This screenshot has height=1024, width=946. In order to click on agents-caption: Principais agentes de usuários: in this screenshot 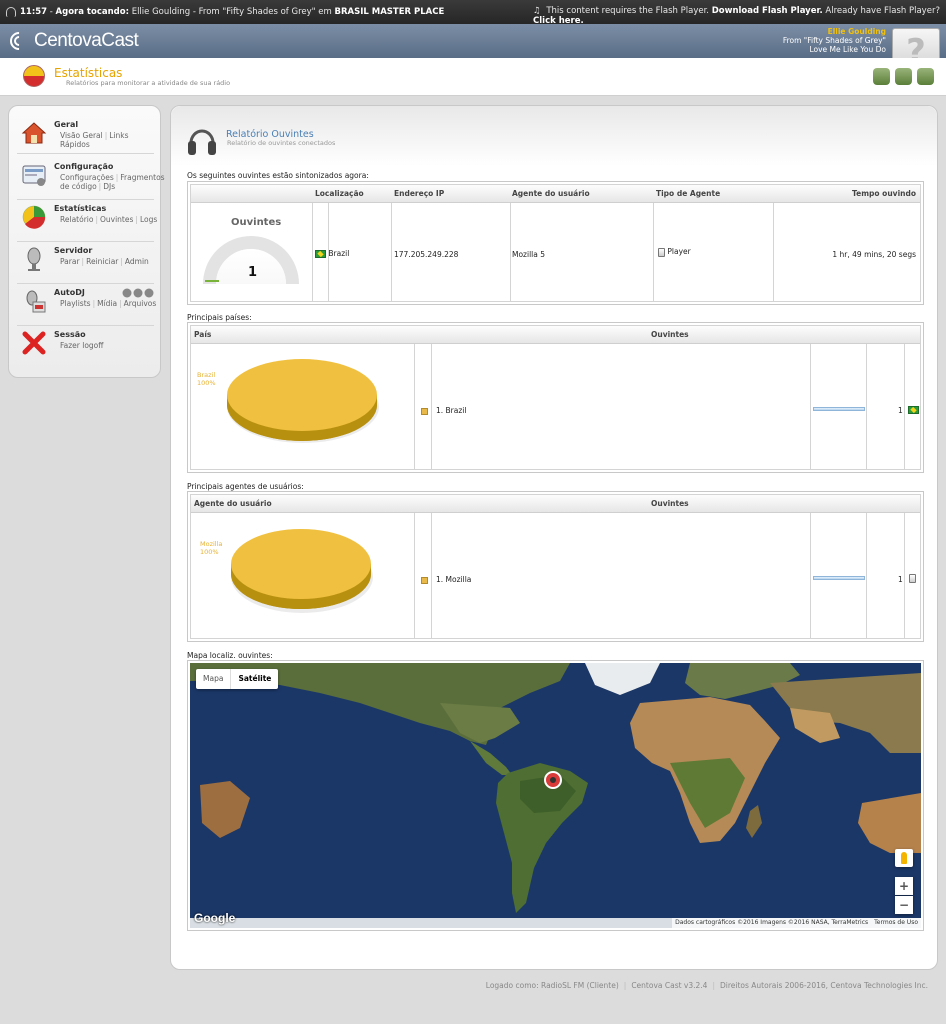, I will do `click(245, 486)`.